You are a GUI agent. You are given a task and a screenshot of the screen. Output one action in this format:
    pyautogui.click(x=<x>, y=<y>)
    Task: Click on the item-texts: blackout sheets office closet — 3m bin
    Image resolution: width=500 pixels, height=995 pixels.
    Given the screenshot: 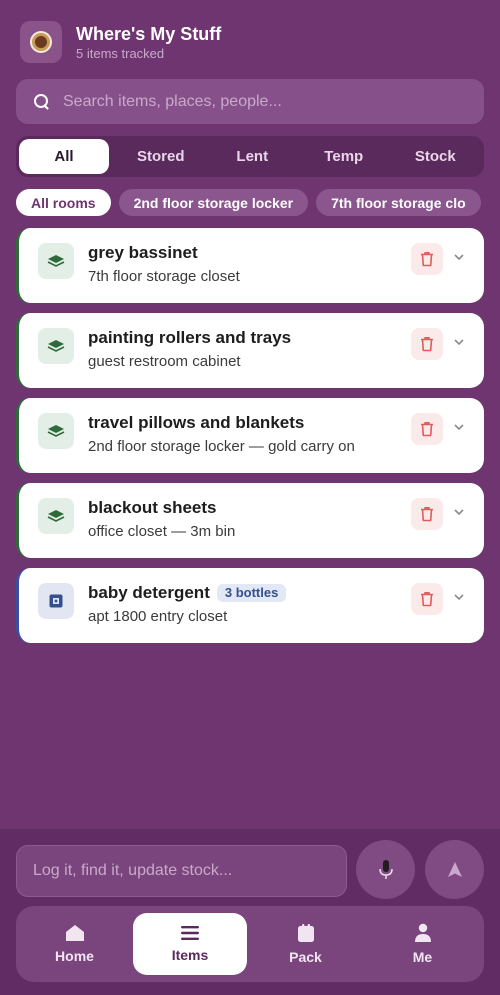 What is the action you would take?
    pyautogui.click(x=161, y=519)
    